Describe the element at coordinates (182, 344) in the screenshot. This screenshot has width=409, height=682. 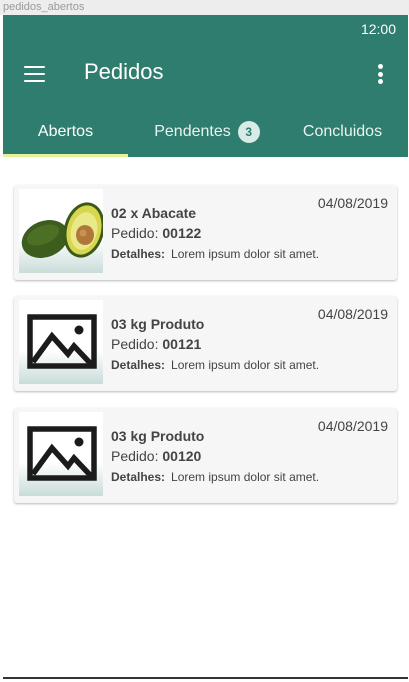
I see `order-number-value: 00121` at that location.